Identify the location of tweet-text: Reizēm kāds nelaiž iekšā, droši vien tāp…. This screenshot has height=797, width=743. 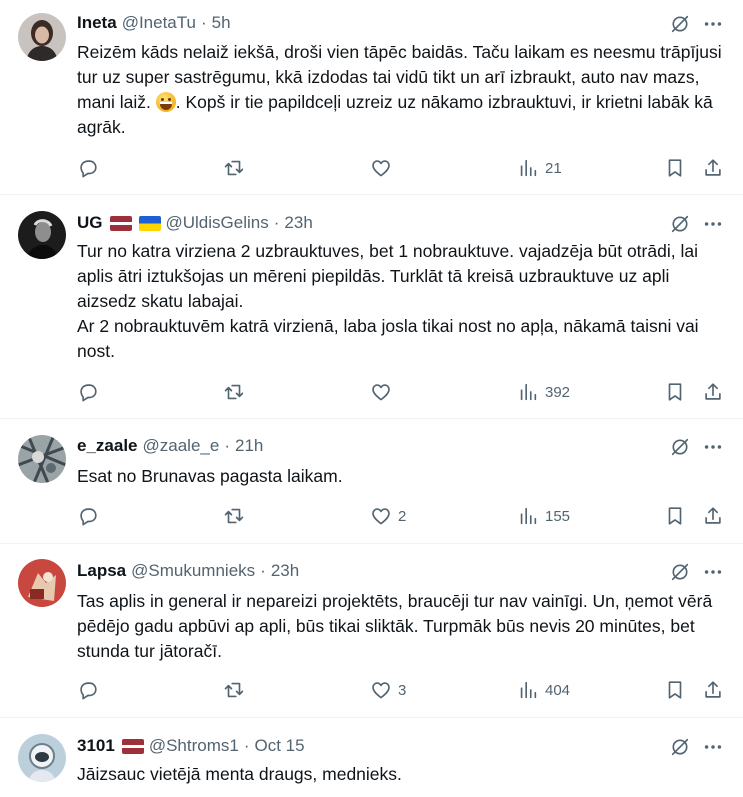
(402, 90).